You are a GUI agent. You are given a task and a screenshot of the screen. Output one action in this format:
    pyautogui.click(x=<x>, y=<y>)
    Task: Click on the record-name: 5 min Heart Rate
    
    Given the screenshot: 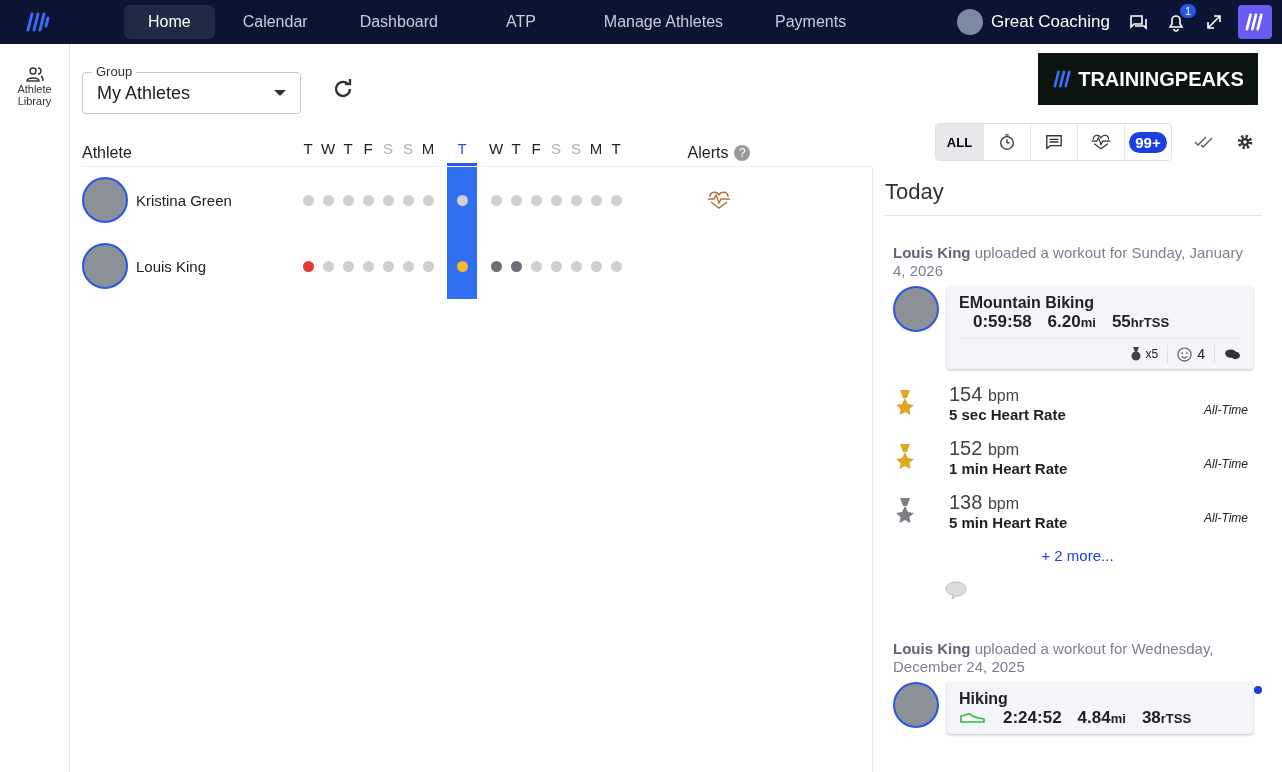 What is the action you would take?
    pyautogui.click(x=1009, y=522)
    